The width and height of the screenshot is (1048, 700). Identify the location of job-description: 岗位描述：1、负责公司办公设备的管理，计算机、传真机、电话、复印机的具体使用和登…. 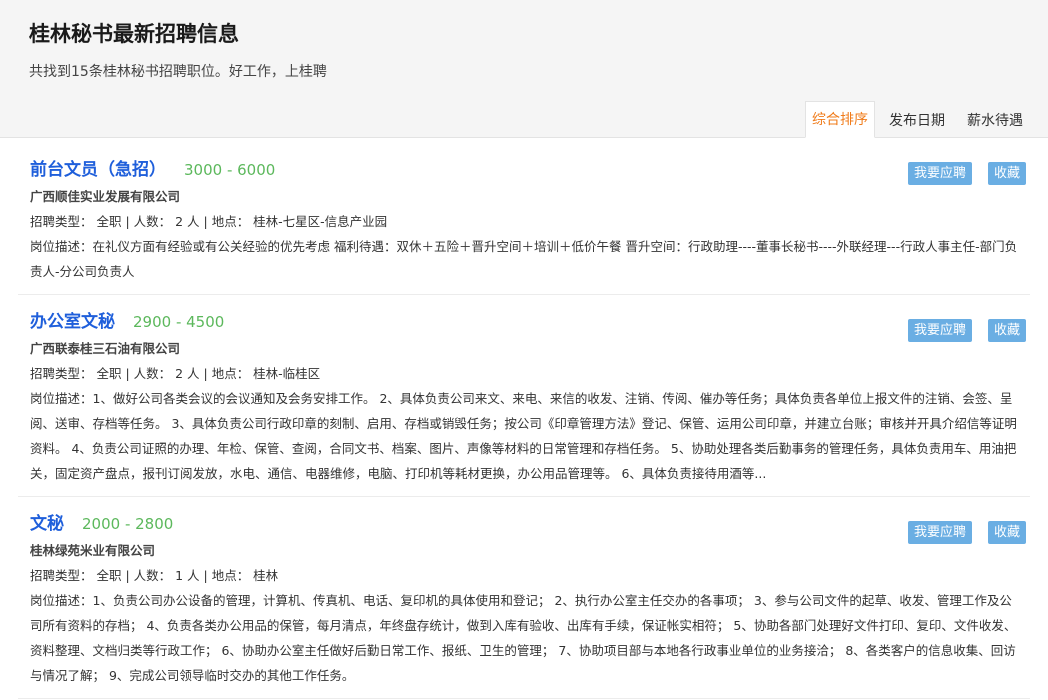
(524, 638).